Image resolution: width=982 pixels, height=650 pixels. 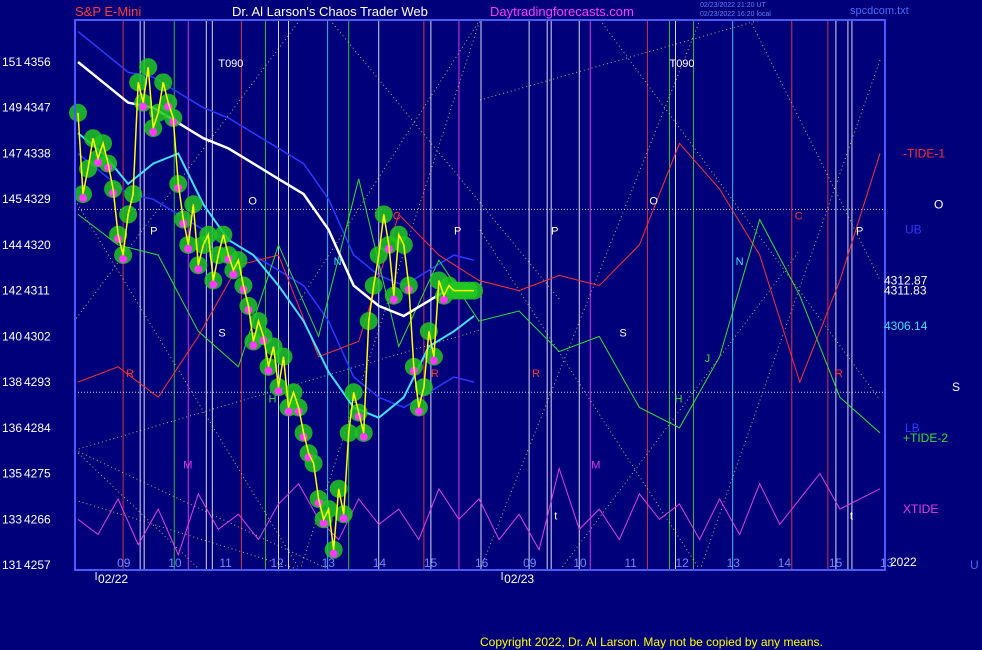 What do you see at coordinates (37, 474) in the screenshot?
I see `left-axis-price: 4275` at bounding box center [37, 474].